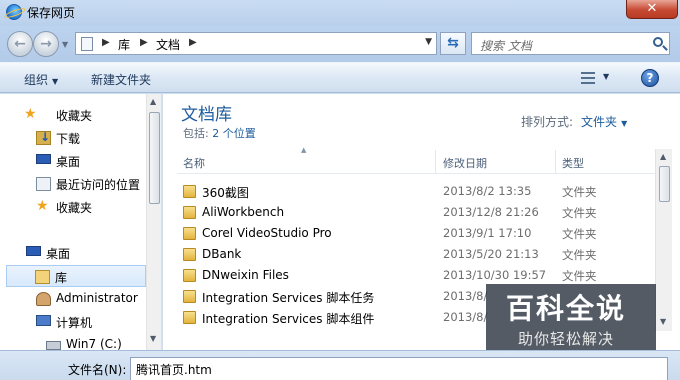  I want to click on nav-item-downloads: 下载, so click(73, 138).